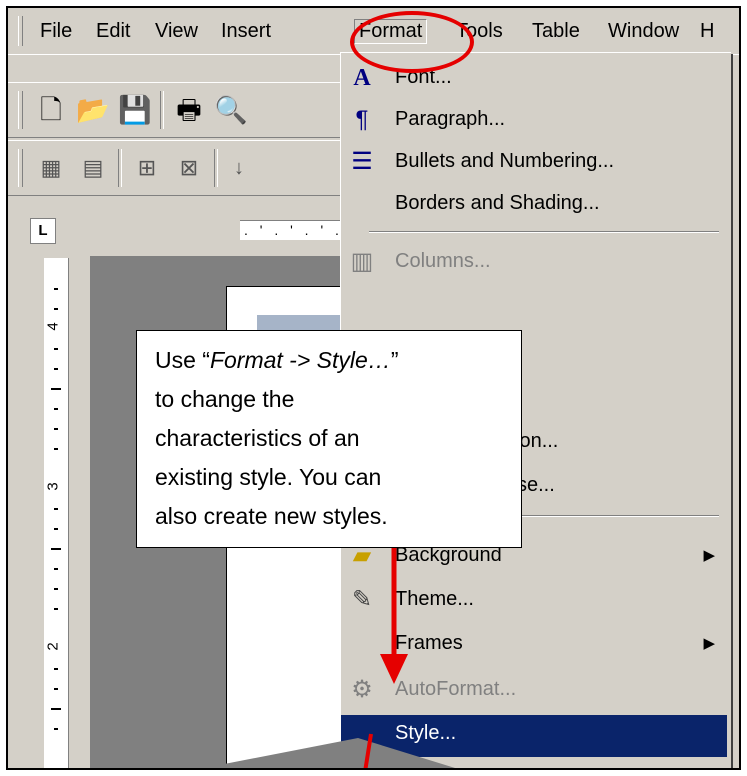  Describe the element at coordinates (394, 669) in the screenshot. I see `arrow-head-icon` at that location.